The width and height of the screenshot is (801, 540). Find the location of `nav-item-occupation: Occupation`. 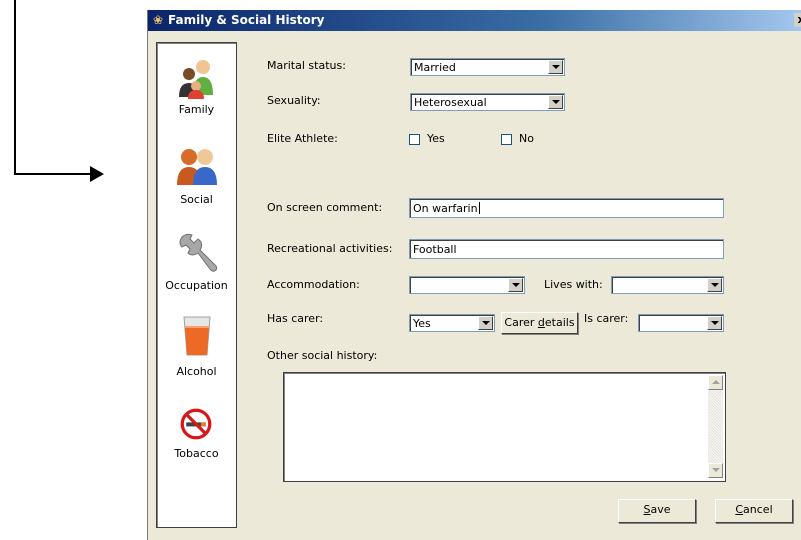

nav-item-occupation: Occupation is located at coordinates (196, 264).